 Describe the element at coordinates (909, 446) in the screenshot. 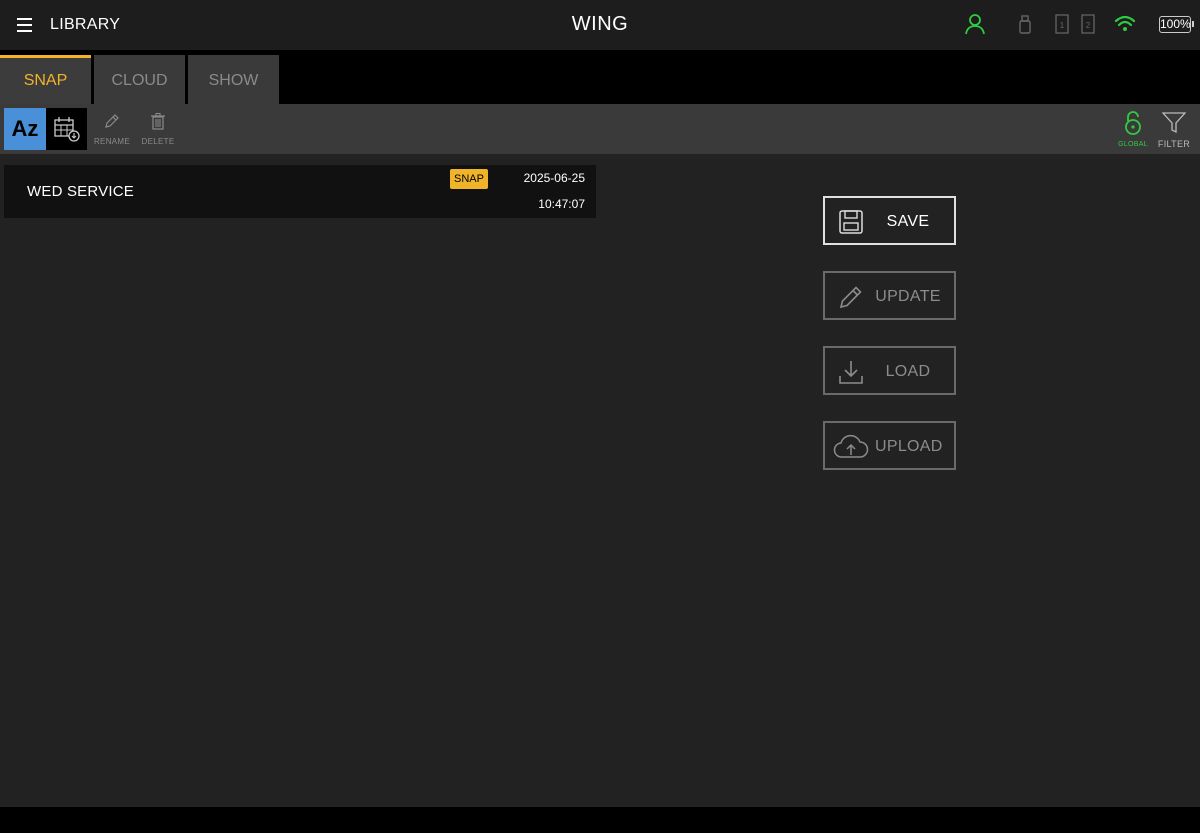

I see `upload-label: UPLOAD` at that location.